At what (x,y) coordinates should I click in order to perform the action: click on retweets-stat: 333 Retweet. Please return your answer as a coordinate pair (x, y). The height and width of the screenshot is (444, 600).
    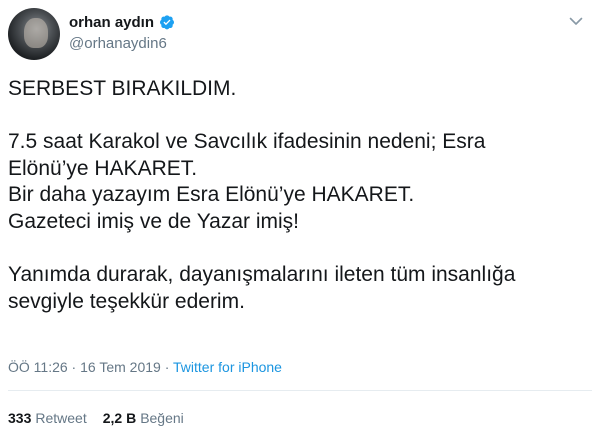
    Looking at the image, I should click on (47, 418).